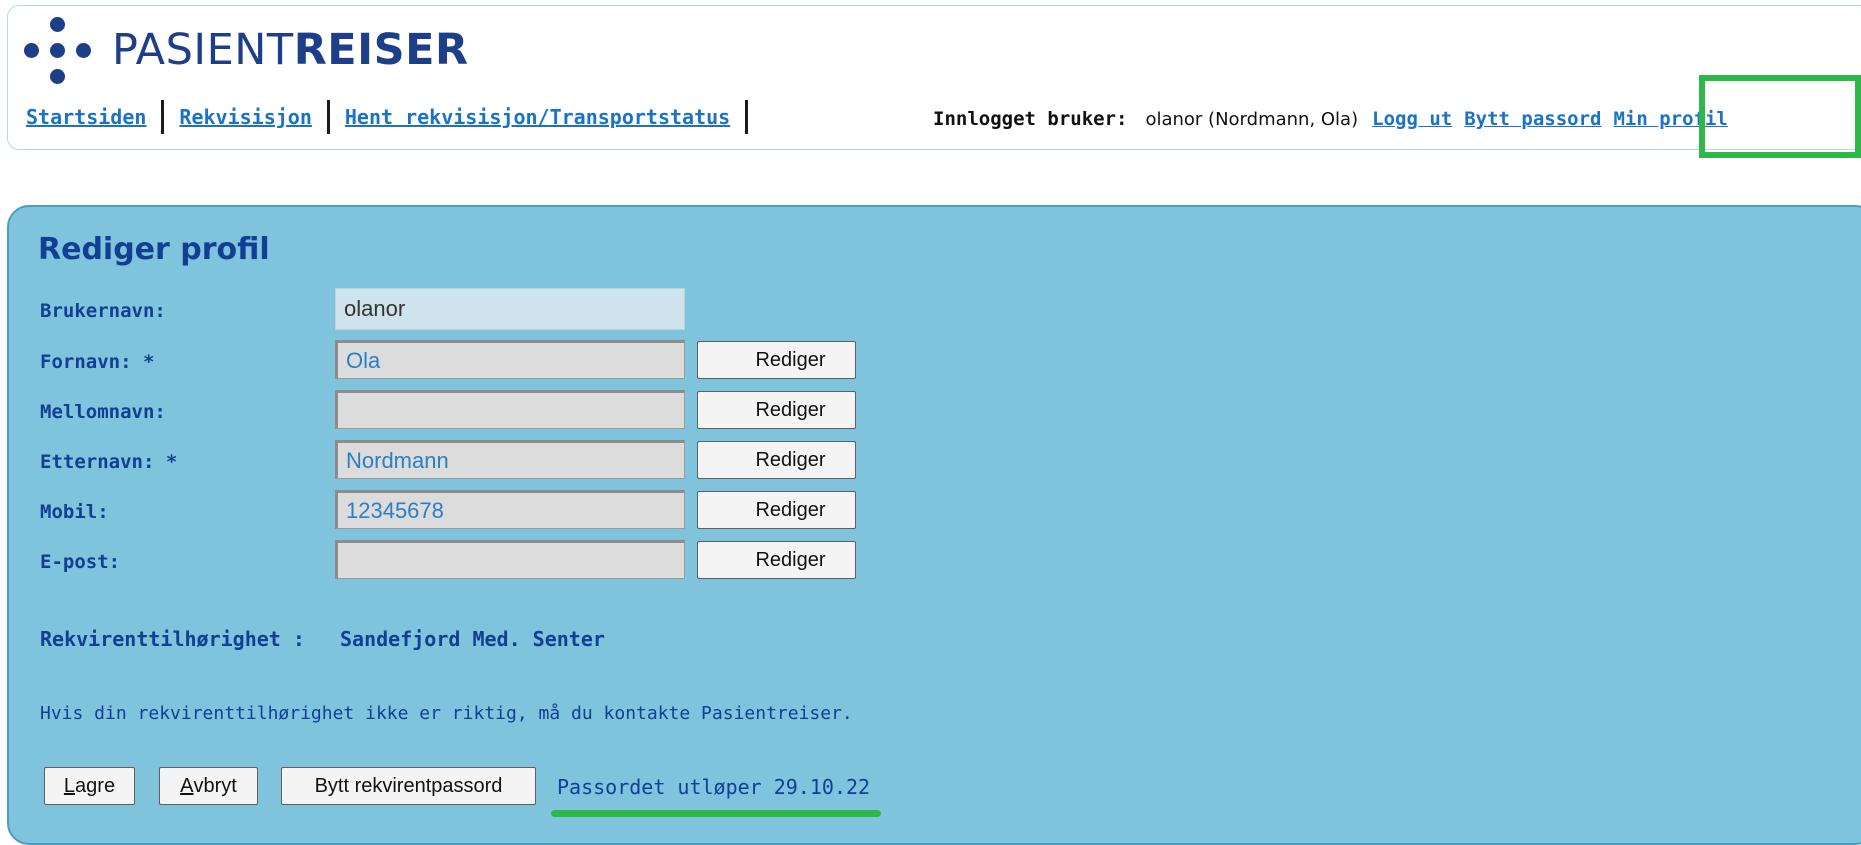 Image resolution: width=1861 pixels, height=845 pixels. I want to click on logo-text-bold: REISER, so click(381, 50).